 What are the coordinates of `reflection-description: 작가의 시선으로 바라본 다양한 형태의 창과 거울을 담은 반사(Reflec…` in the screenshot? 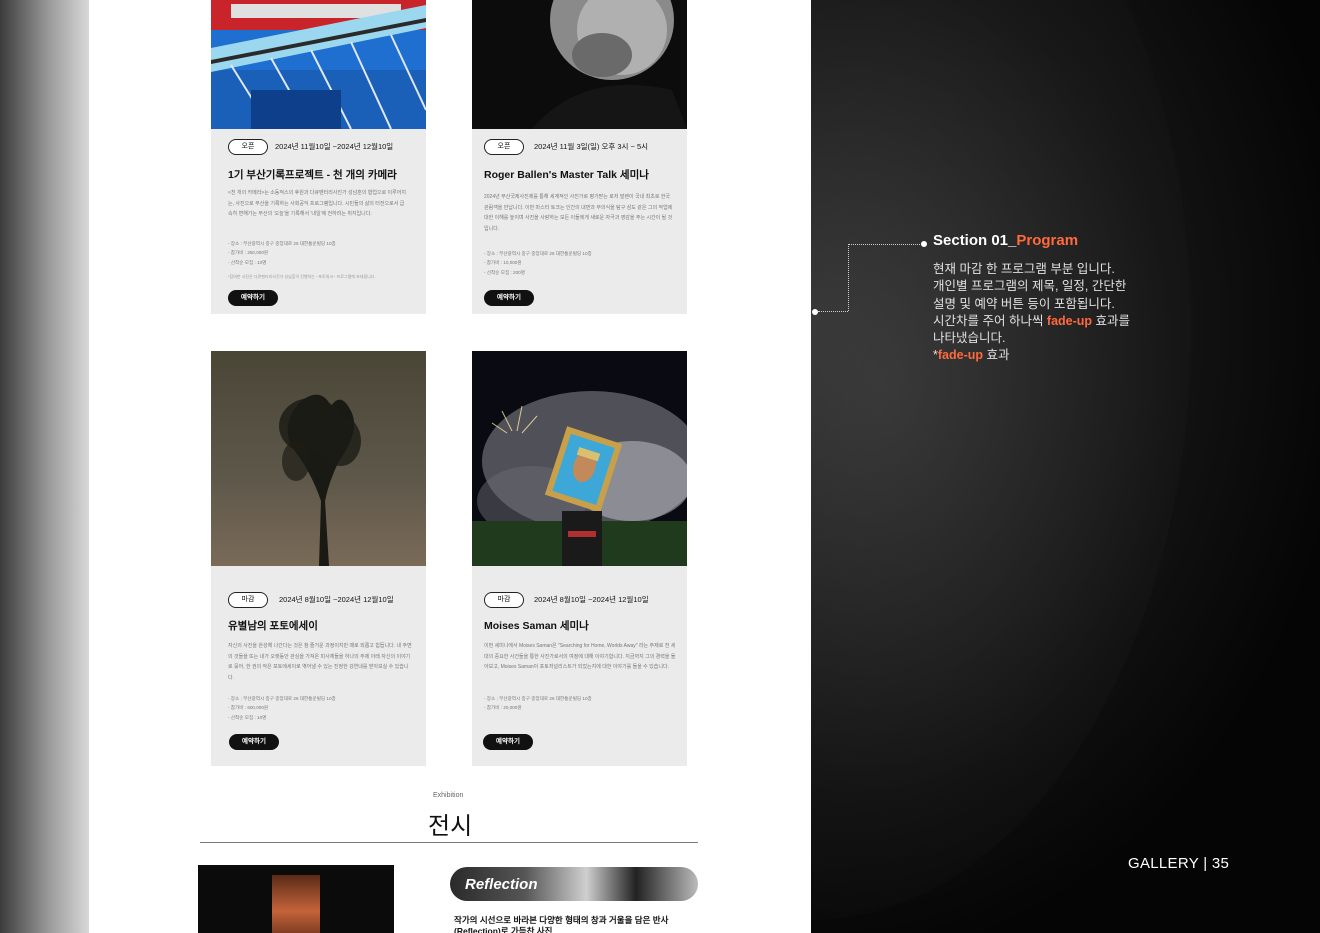 It's located at (561, 924).